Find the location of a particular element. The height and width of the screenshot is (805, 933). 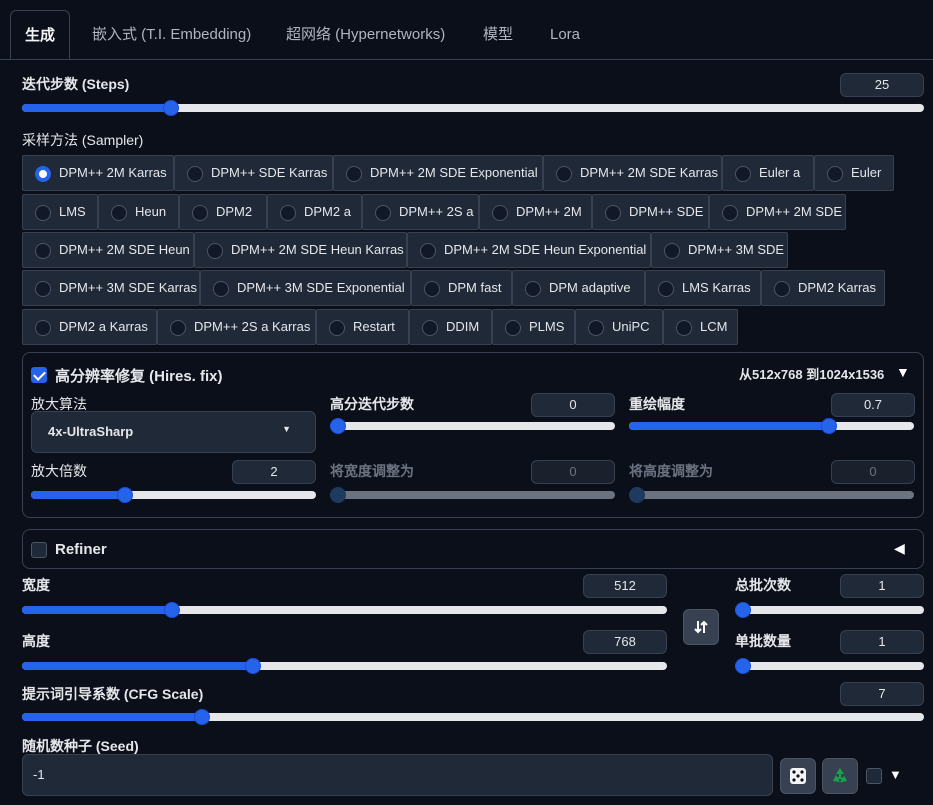

sampler-option: PLMS is located at coordinates (533, 327).